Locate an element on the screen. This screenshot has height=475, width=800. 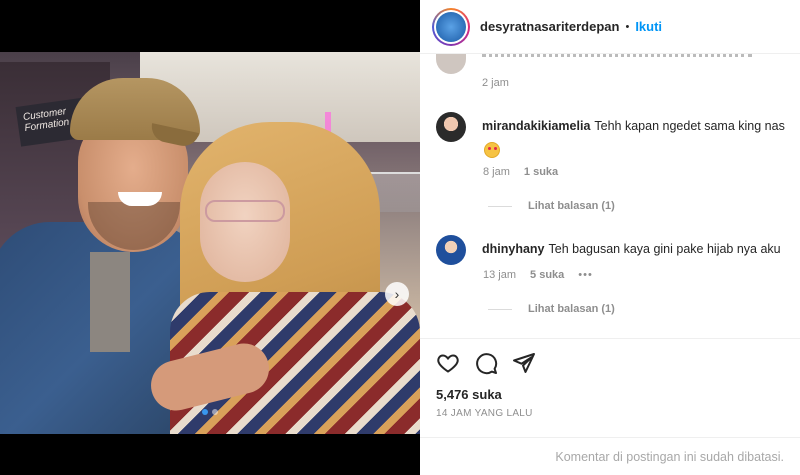
post-timestamp: 14 JAM YANG LALU is located at coordinates (484, 413).